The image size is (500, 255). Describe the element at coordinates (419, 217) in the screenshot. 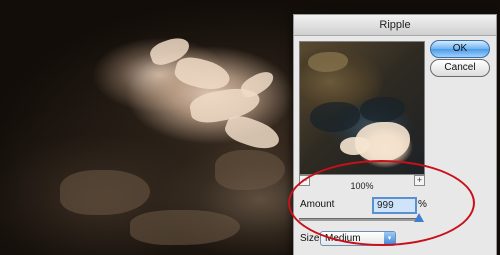

I see `amount-slider-thumb` at that location.